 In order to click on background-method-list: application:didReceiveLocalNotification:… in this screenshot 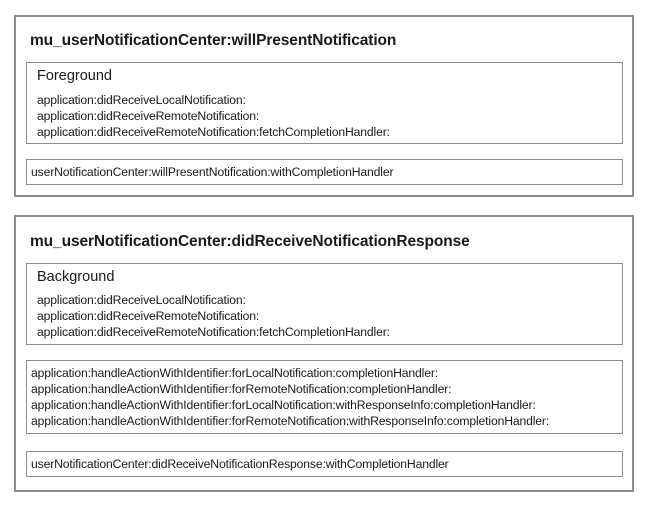, I will do `click(213, 316)`.